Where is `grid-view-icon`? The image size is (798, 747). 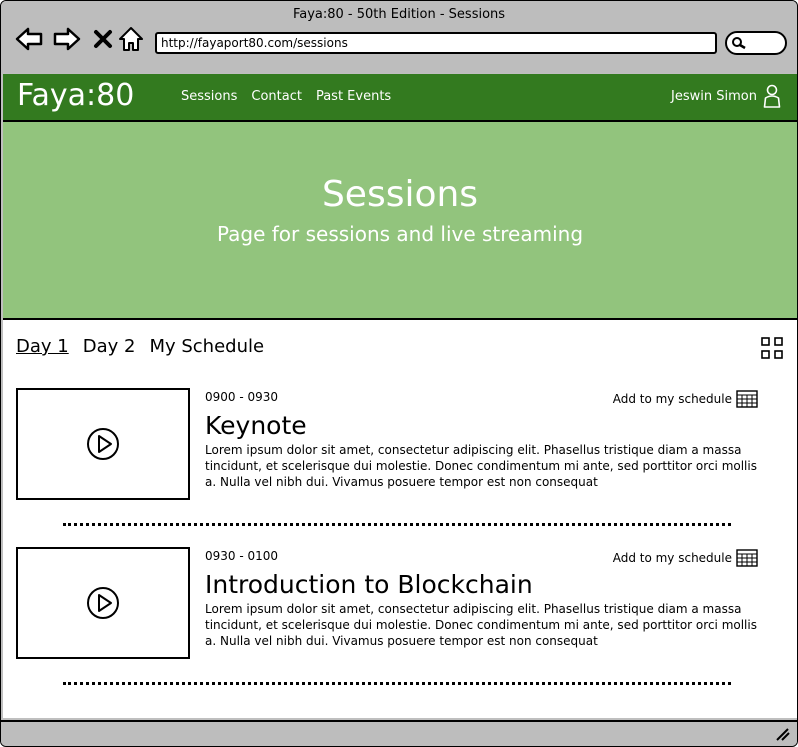 grid-view-icon is located at coordinates (772, 350).